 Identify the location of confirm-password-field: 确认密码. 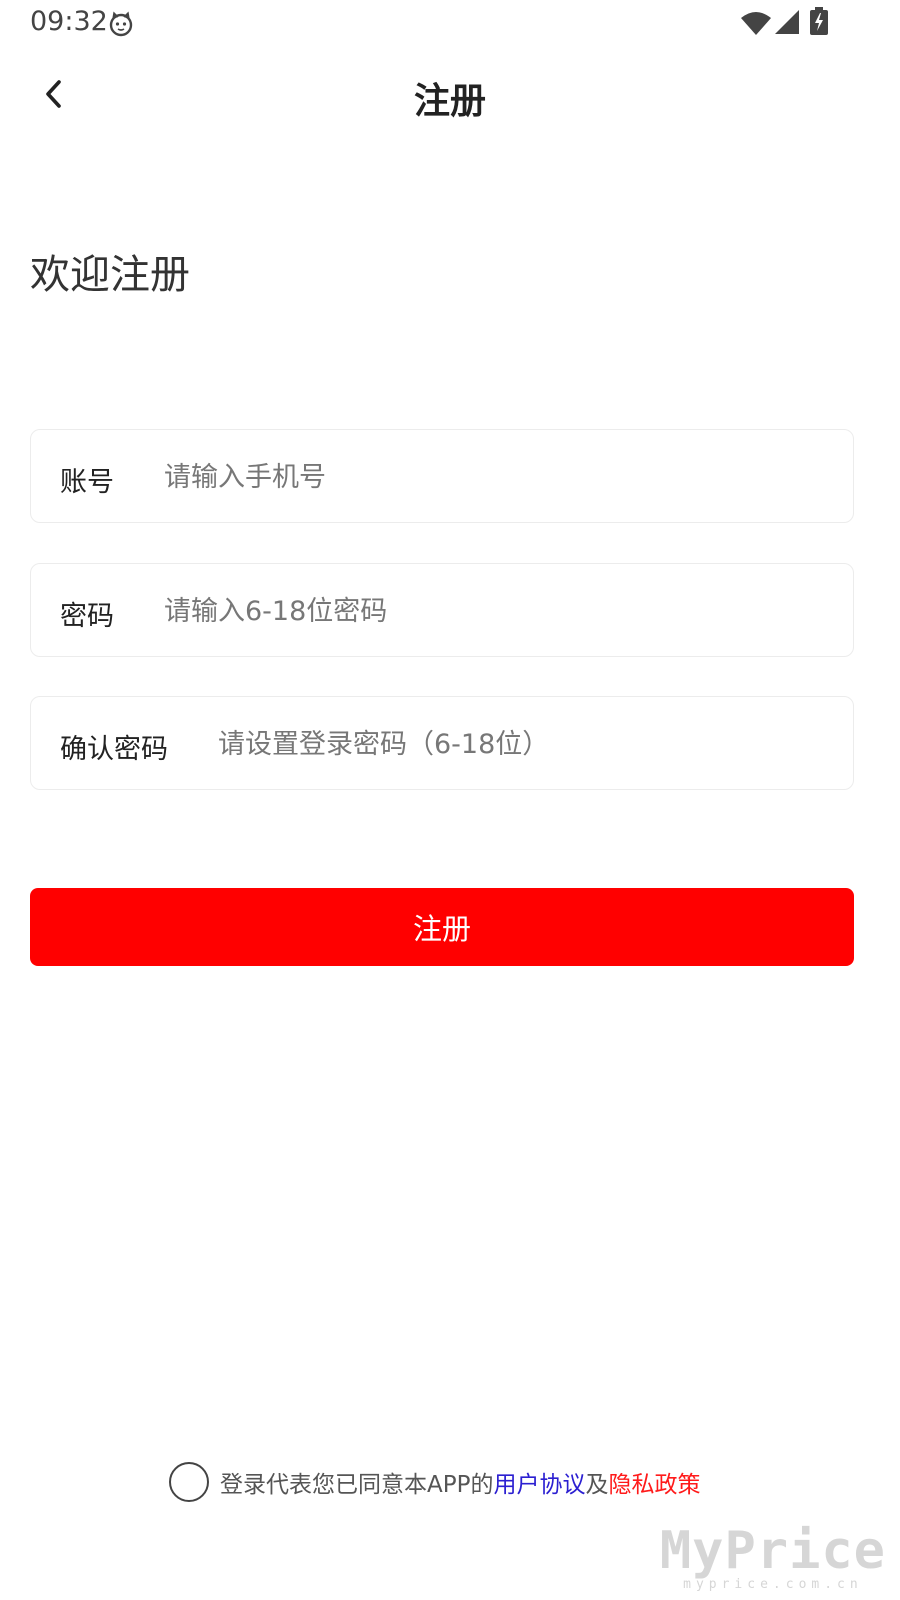
(442, 743).